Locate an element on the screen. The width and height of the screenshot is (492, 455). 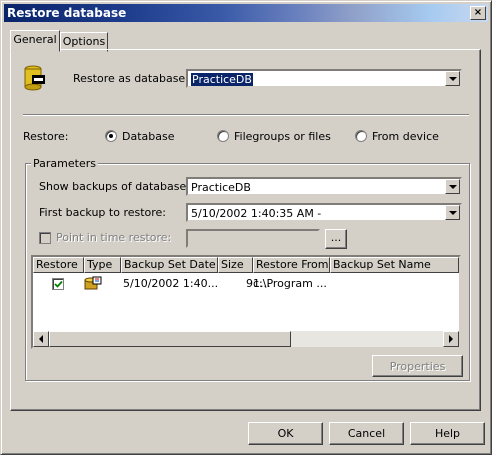
radio-from-device-label: From device is located at coordinates (405, 136).